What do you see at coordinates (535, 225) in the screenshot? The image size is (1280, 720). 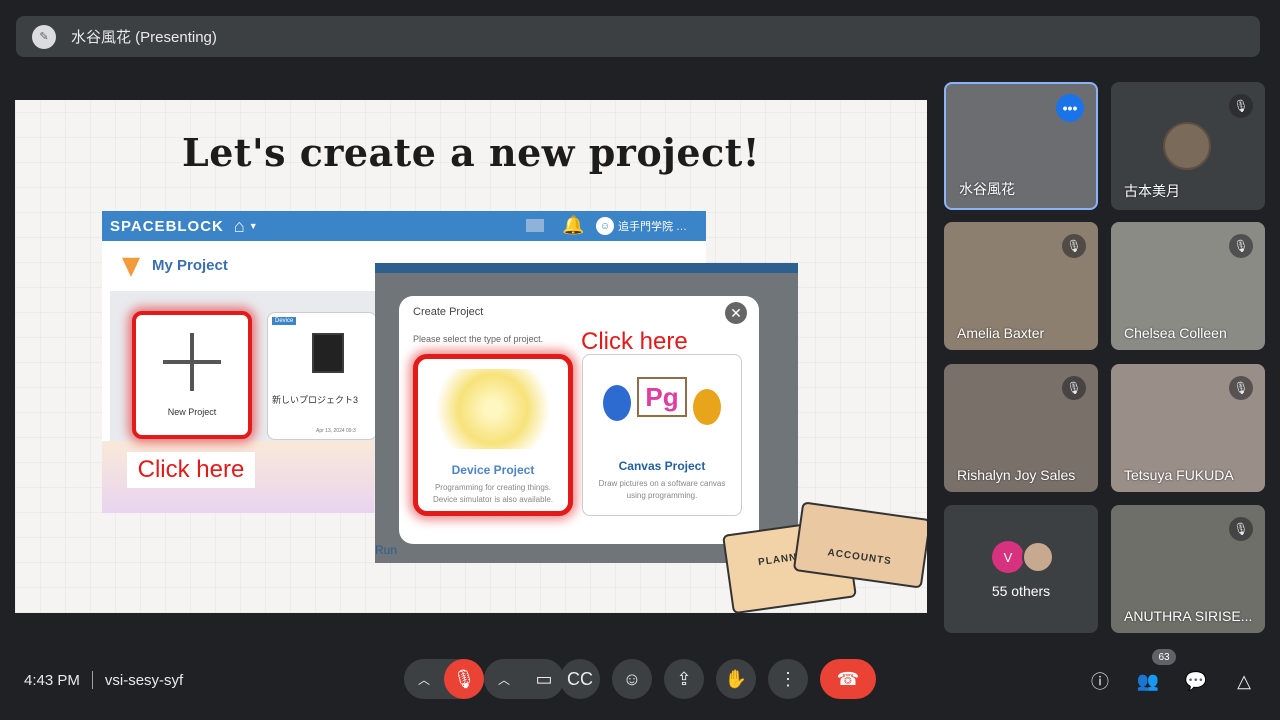 I see `chat-icon` at bounding box center [535, 225].